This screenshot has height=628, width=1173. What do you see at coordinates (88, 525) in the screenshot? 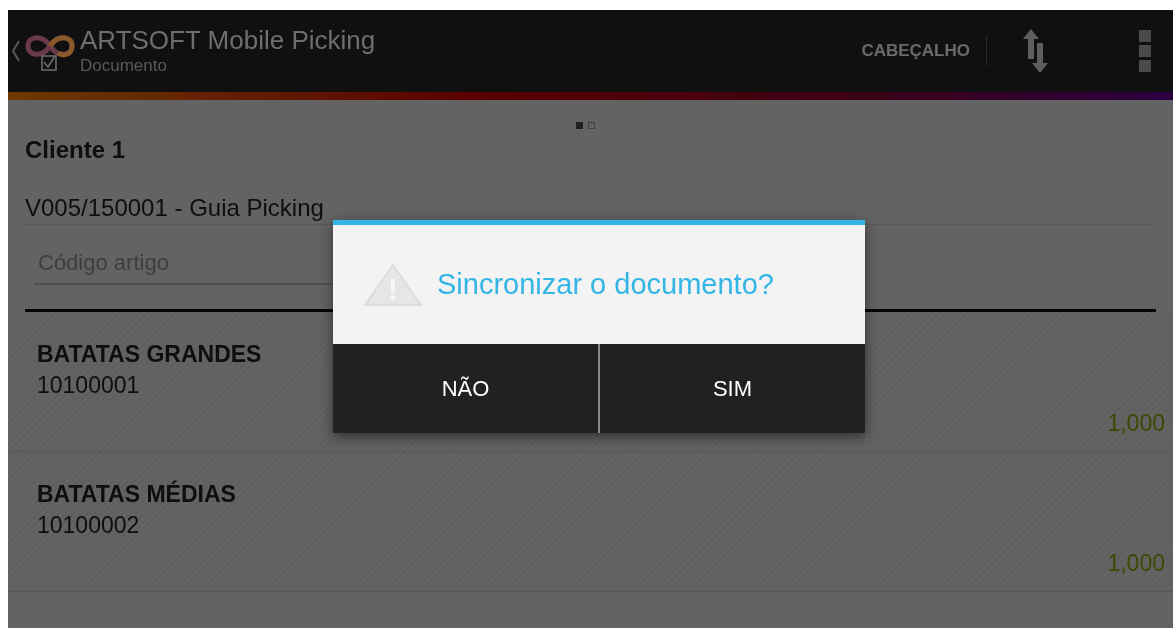
I see `item-code: 10100002` at bounding box center [88, 525].